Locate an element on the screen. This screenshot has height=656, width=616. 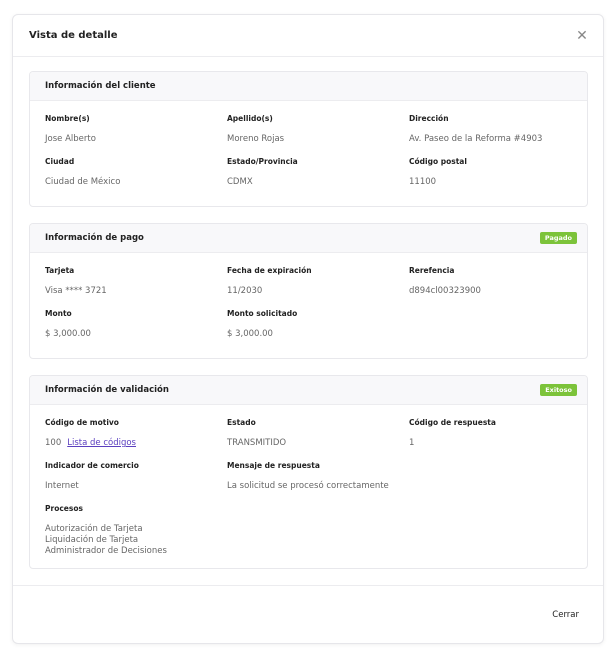
list-item: Autorización de Tarjeta is located at coordinates (94, 529).